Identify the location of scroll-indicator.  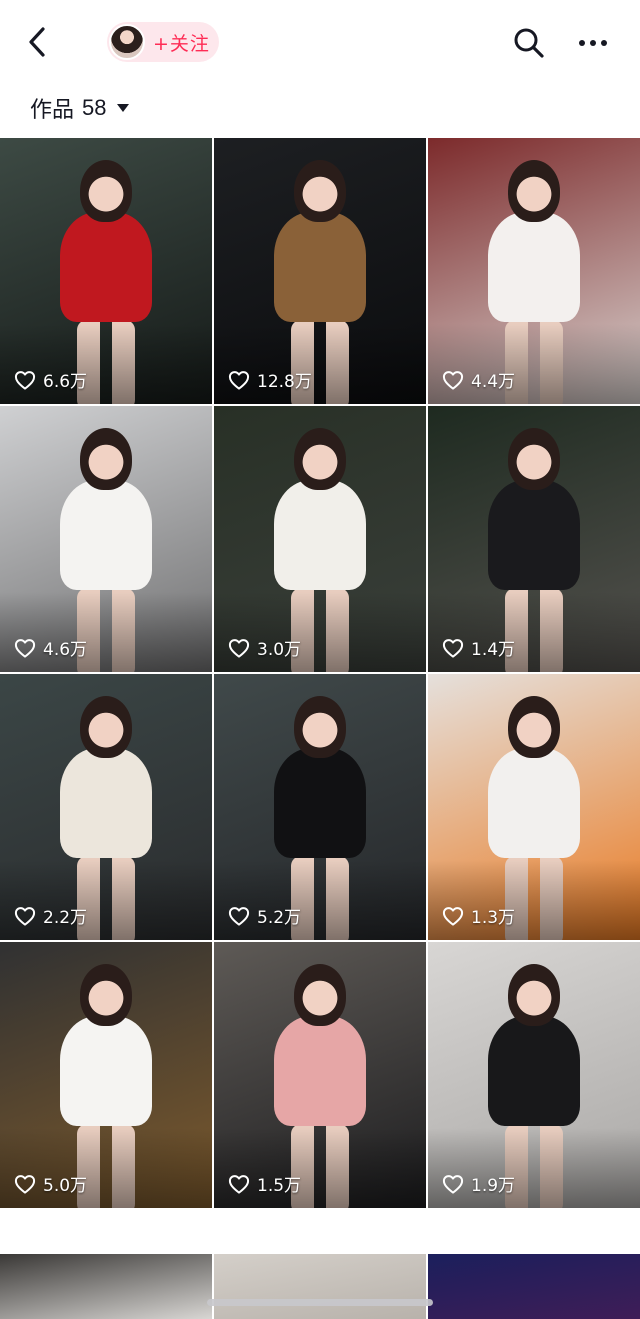
(320, 1302).